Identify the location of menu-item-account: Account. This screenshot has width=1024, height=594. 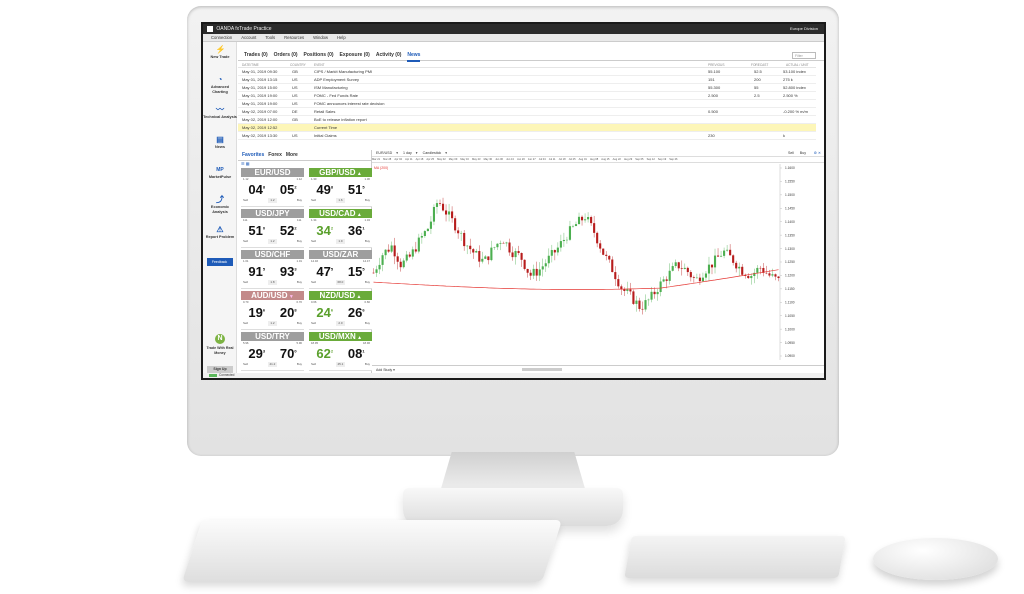
(248, 37).